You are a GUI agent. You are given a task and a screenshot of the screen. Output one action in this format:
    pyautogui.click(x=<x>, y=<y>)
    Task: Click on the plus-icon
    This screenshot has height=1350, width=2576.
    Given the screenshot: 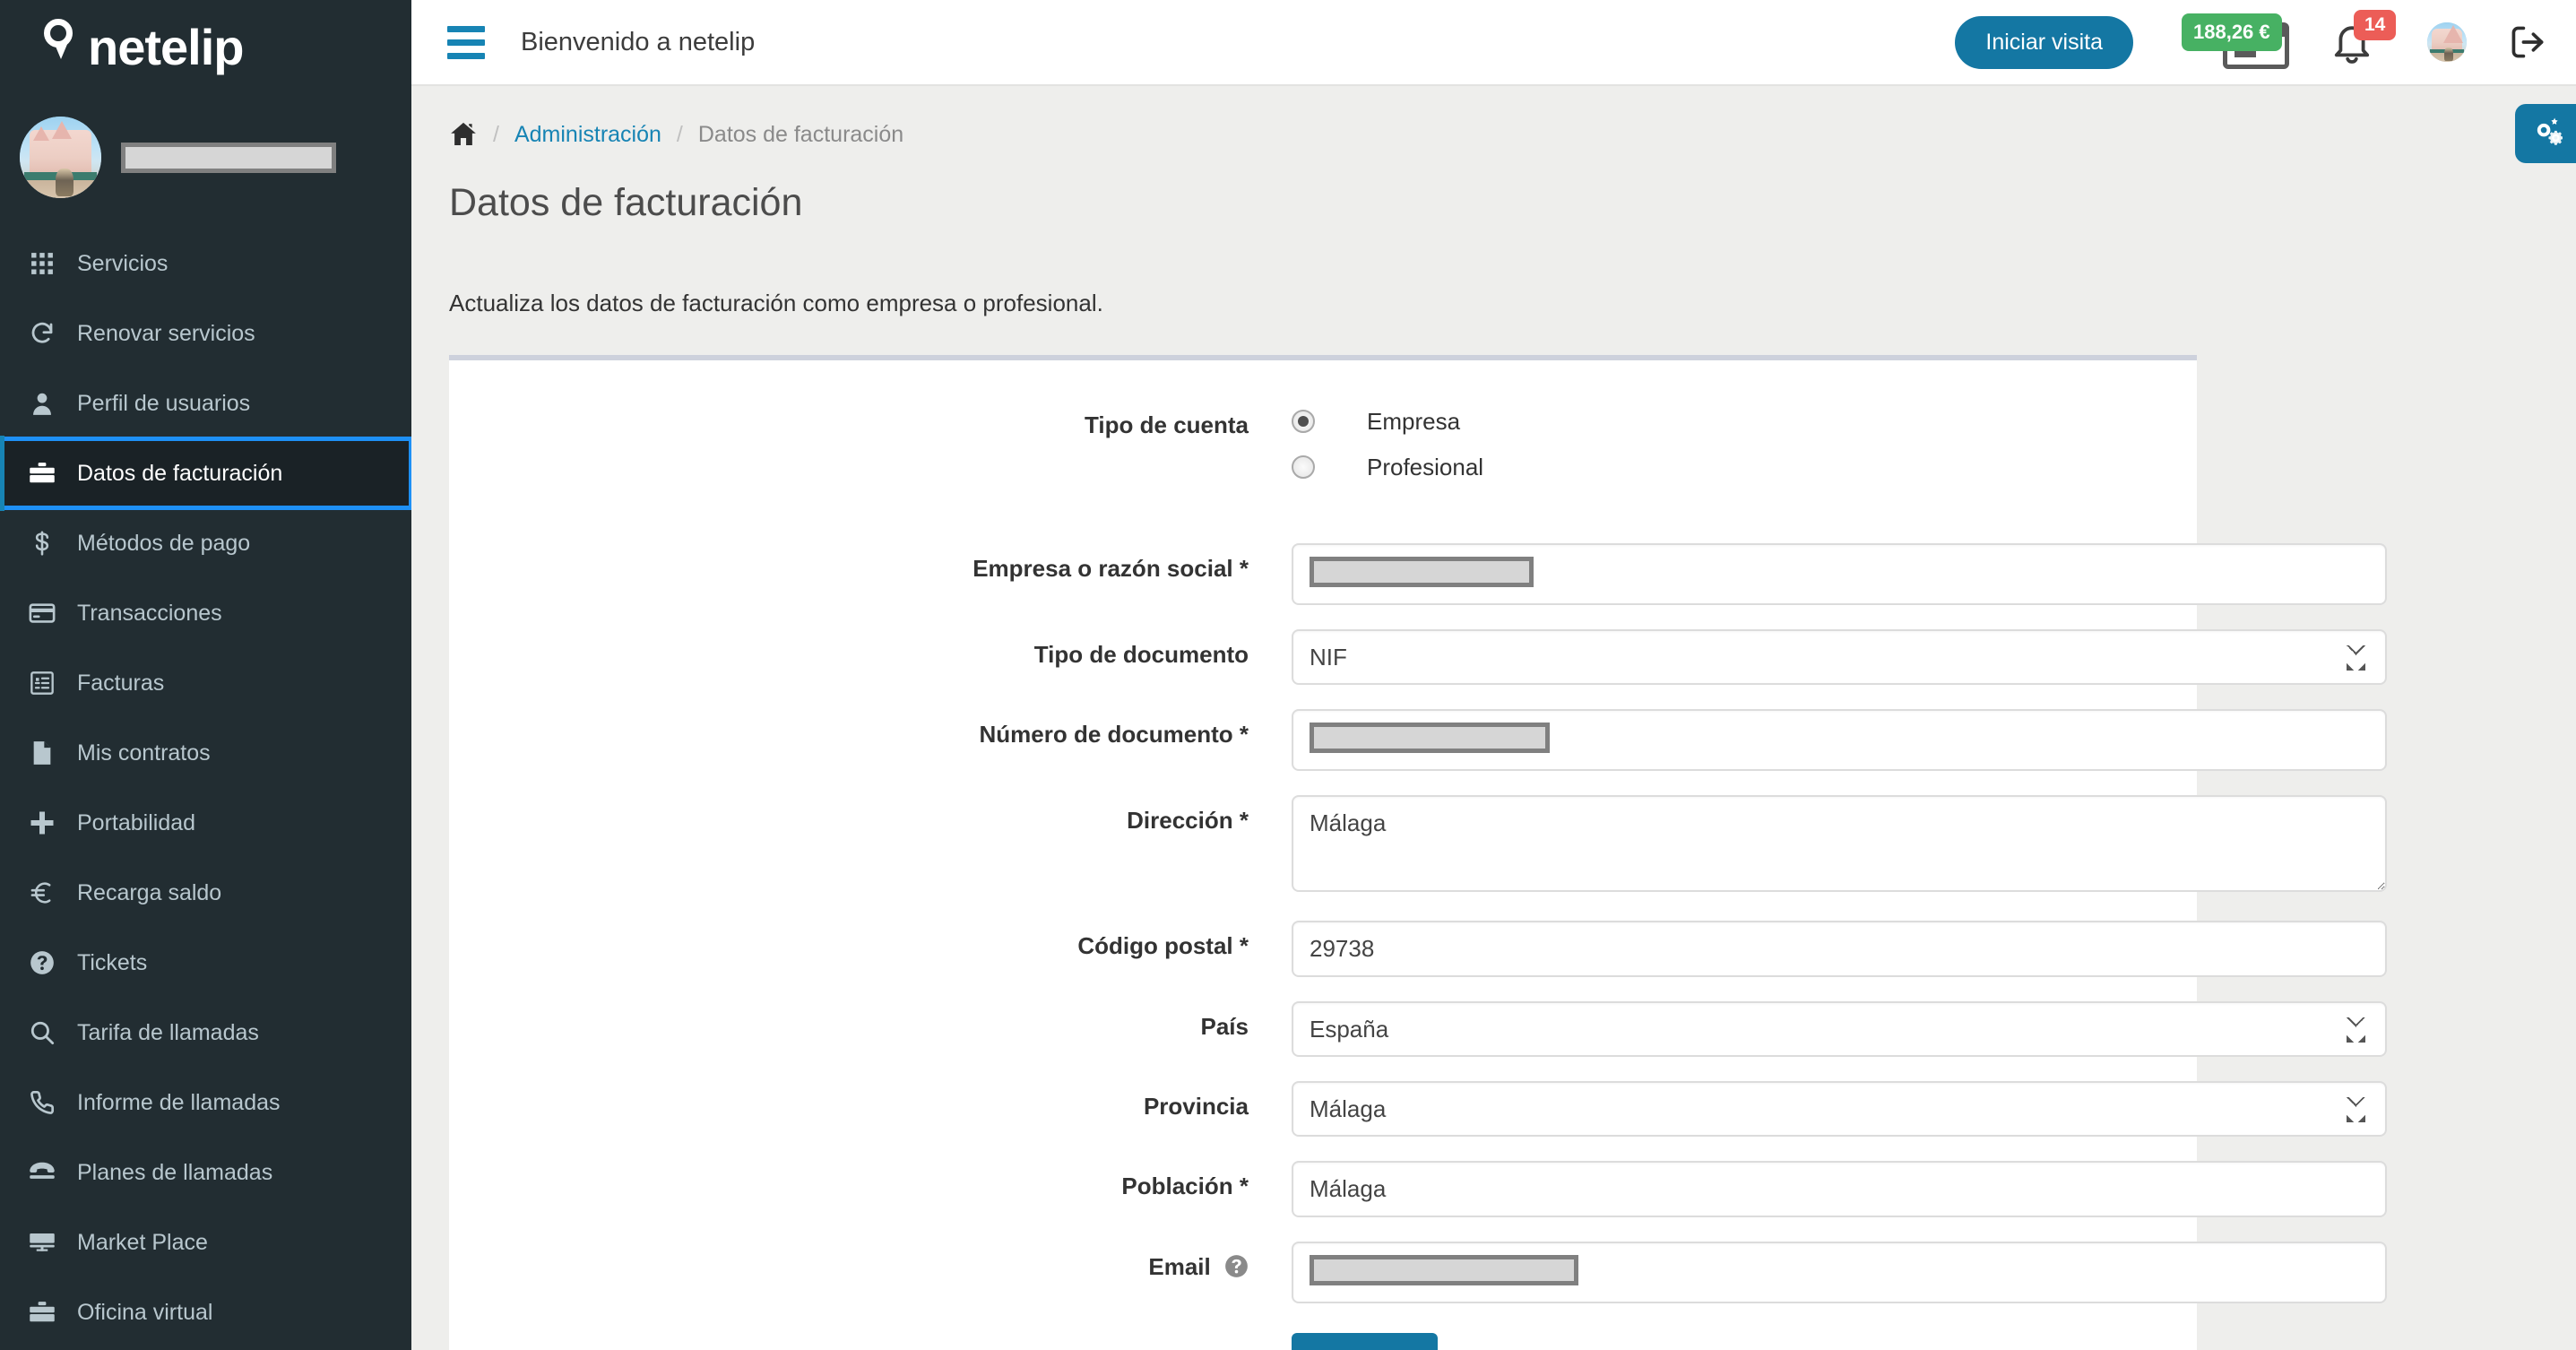 What is the action you would take?
    pyautogui.click(x=42, y=822)
    